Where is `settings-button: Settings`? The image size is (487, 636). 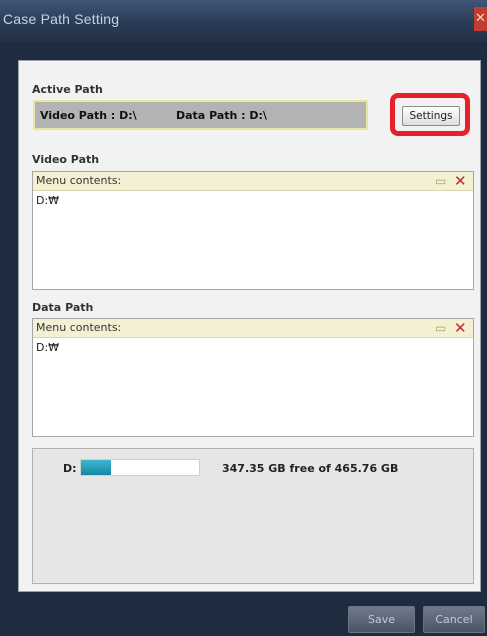 settings-button: Settings is located at coordinates (431, 116).